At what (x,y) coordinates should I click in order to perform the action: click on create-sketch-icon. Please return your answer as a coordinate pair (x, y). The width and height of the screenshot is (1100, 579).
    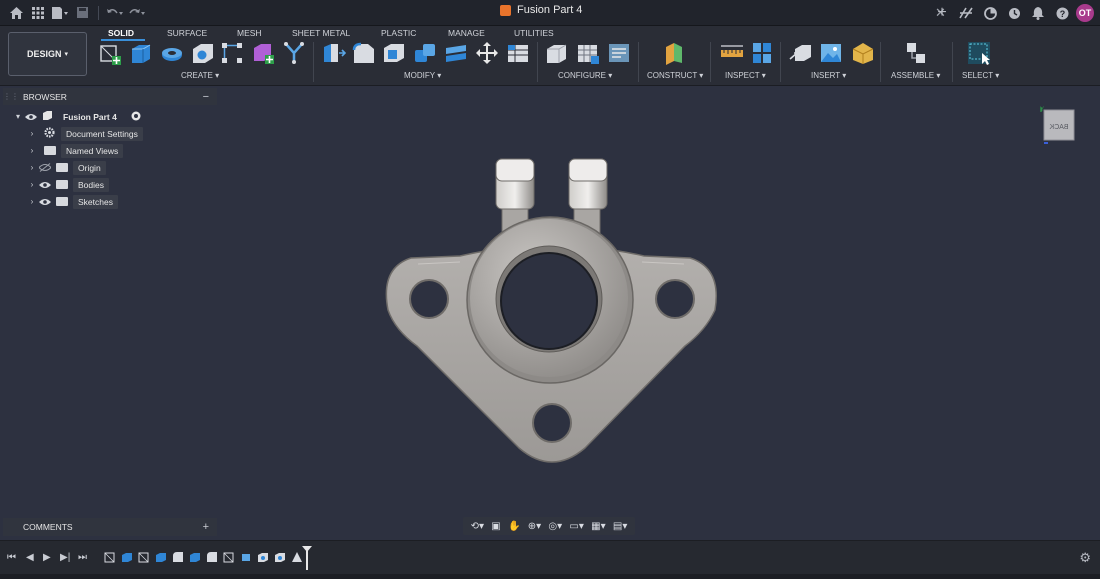
    Looking at the image, I should click on (110, 53).